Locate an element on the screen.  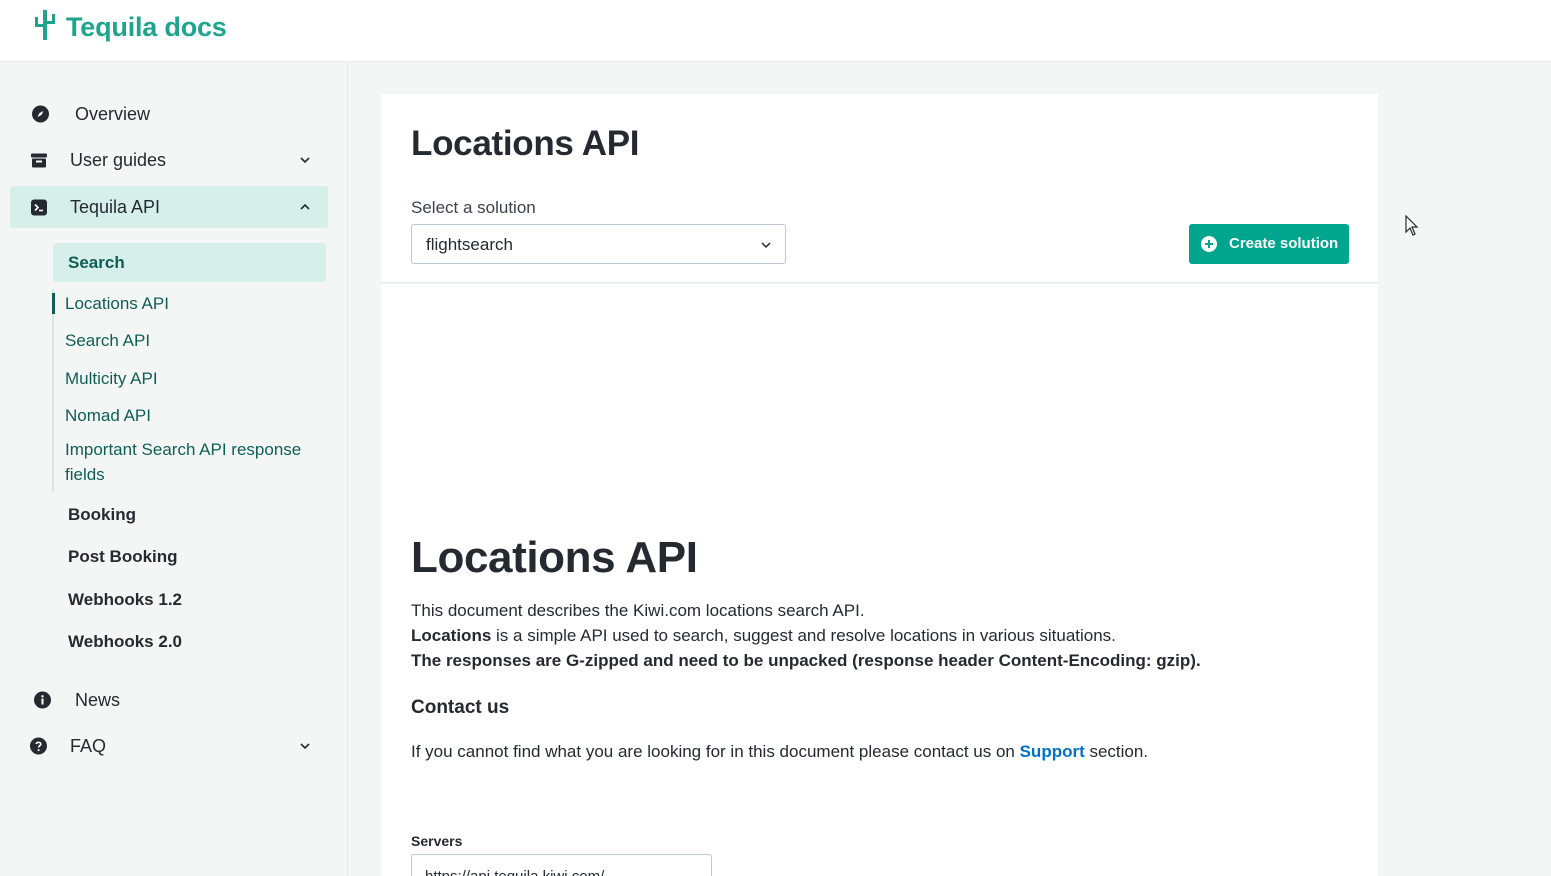
sidebar-link-search-api: Search API is located at coordinates (192, 340).